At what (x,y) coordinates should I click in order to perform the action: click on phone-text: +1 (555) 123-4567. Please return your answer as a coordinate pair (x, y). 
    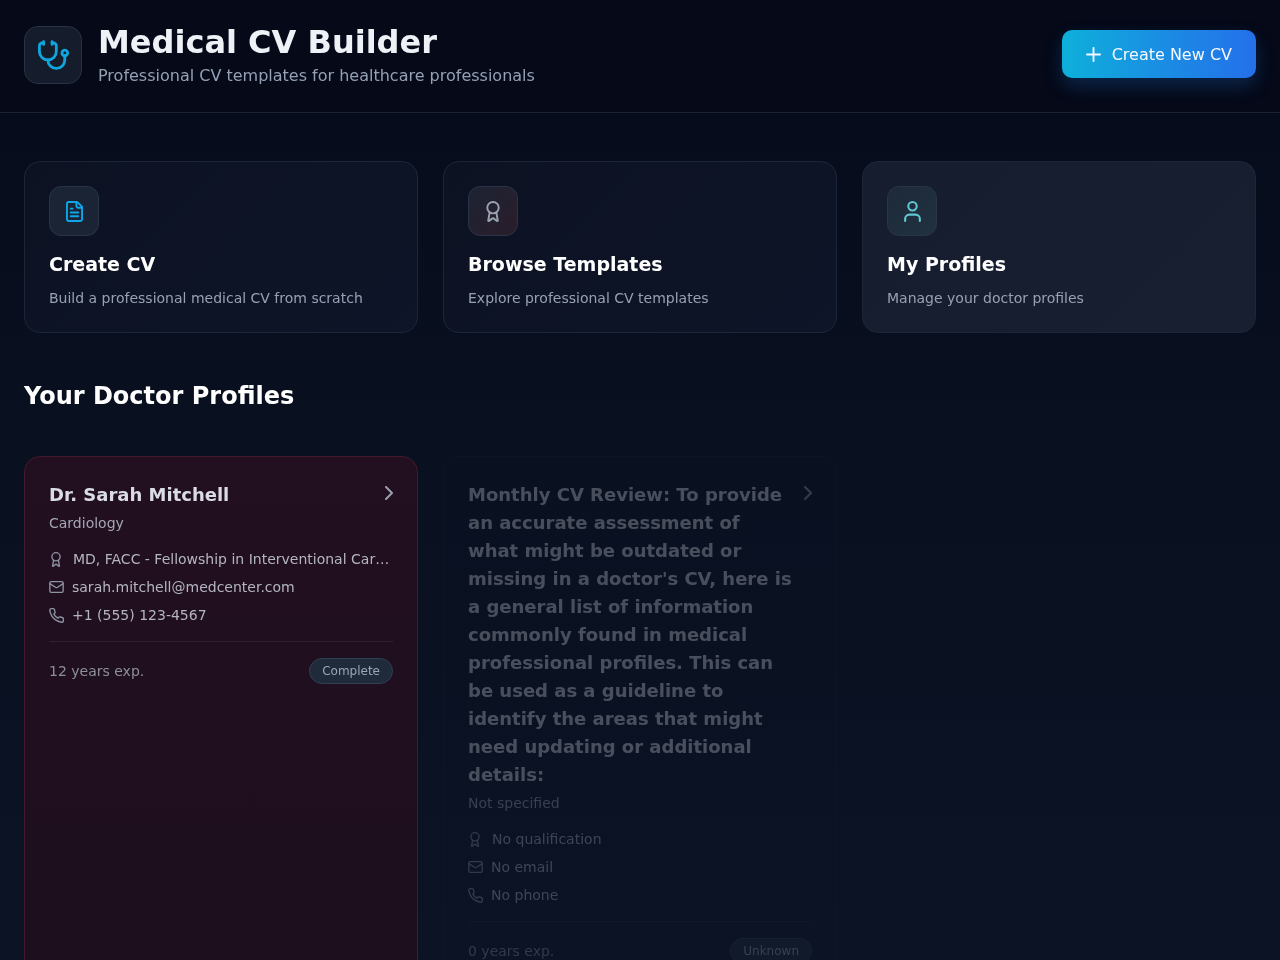
    Looking at the image, I should click on (139, 615).